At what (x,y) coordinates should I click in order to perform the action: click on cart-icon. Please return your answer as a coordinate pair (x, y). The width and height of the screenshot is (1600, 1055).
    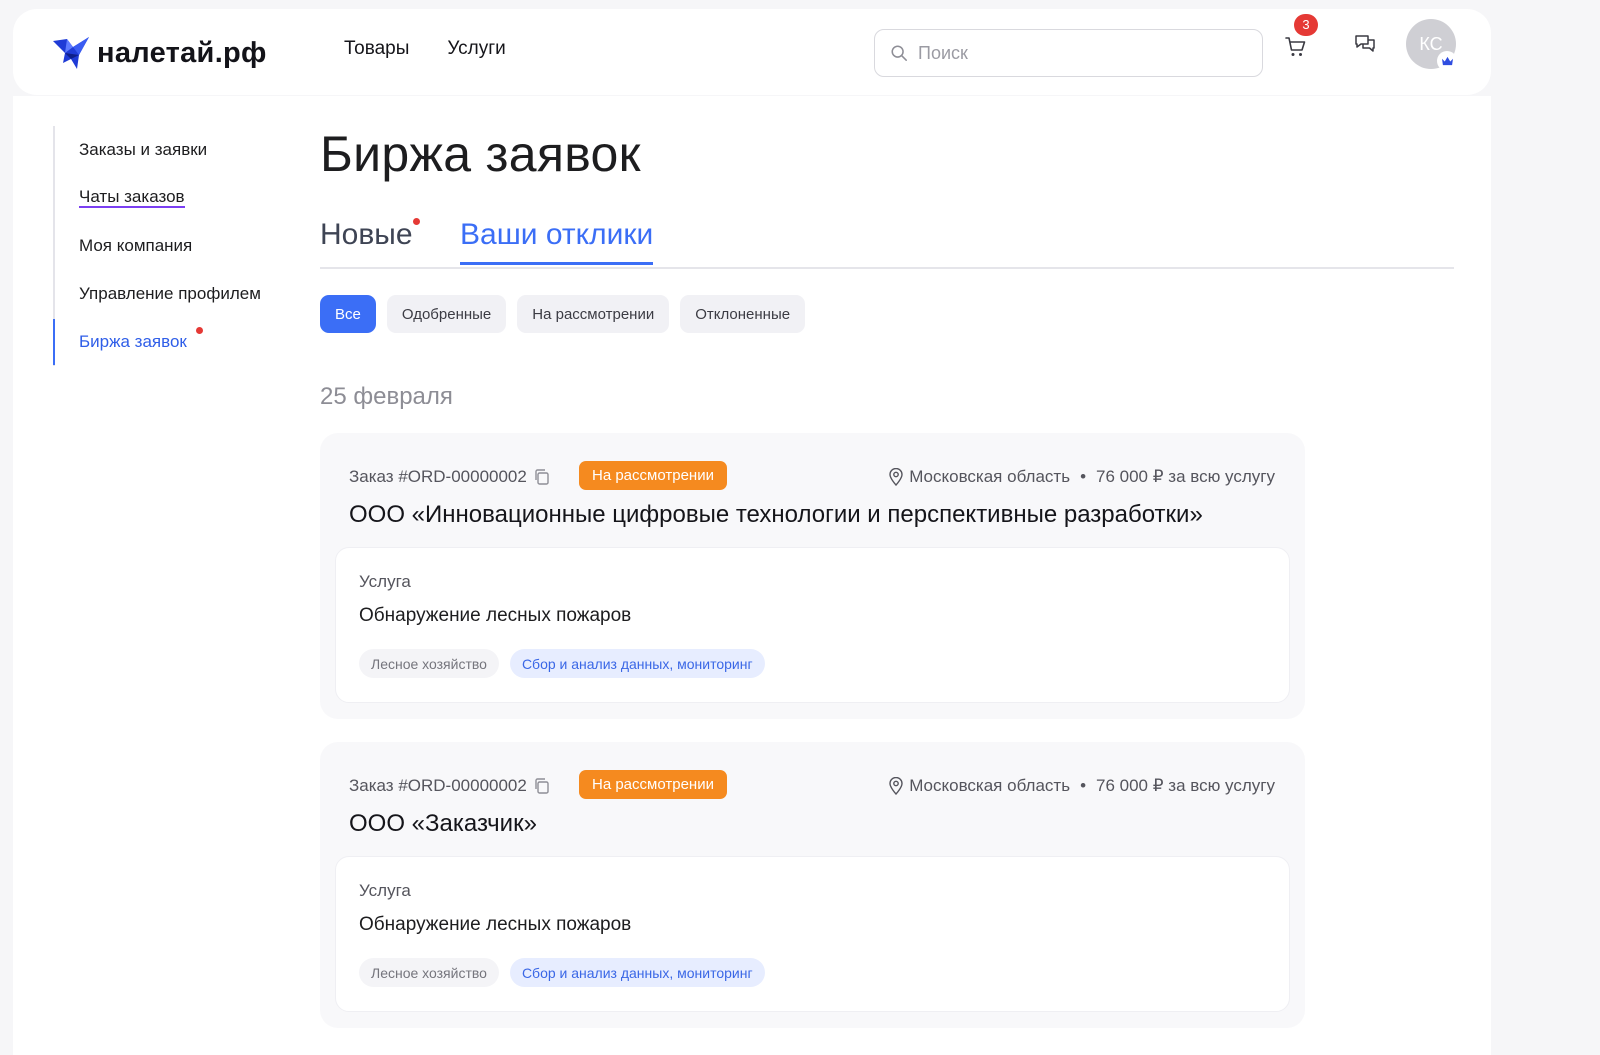
    Looking at the image, I should click on (1295, 46).